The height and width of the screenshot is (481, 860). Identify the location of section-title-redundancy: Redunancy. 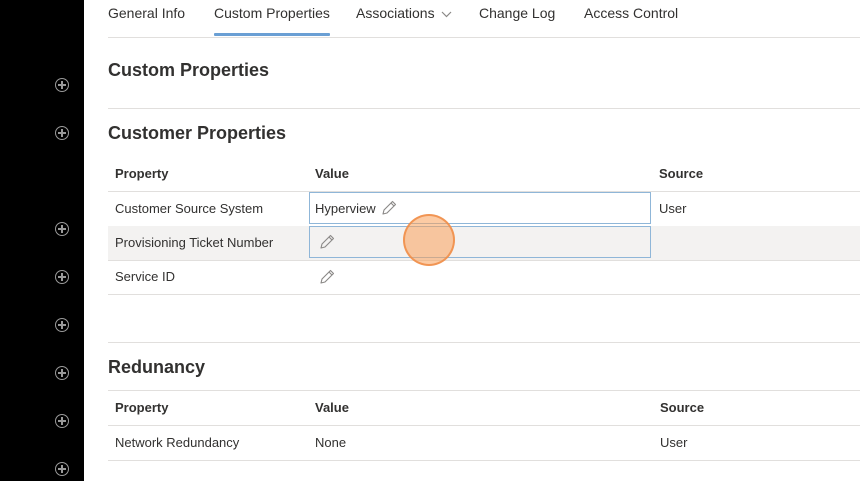
(157, 367).